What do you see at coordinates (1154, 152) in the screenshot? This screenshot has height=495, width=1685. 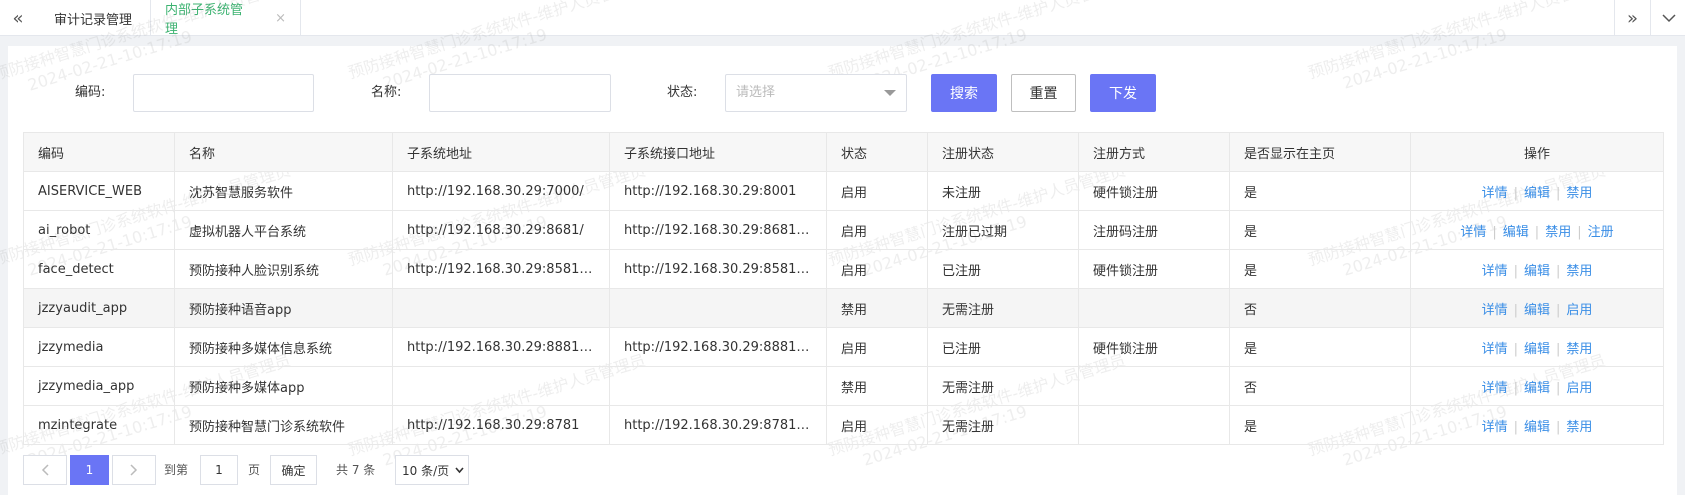 I see `col-header-reg-method: 注册方式` at bounding box center [1154, 152].